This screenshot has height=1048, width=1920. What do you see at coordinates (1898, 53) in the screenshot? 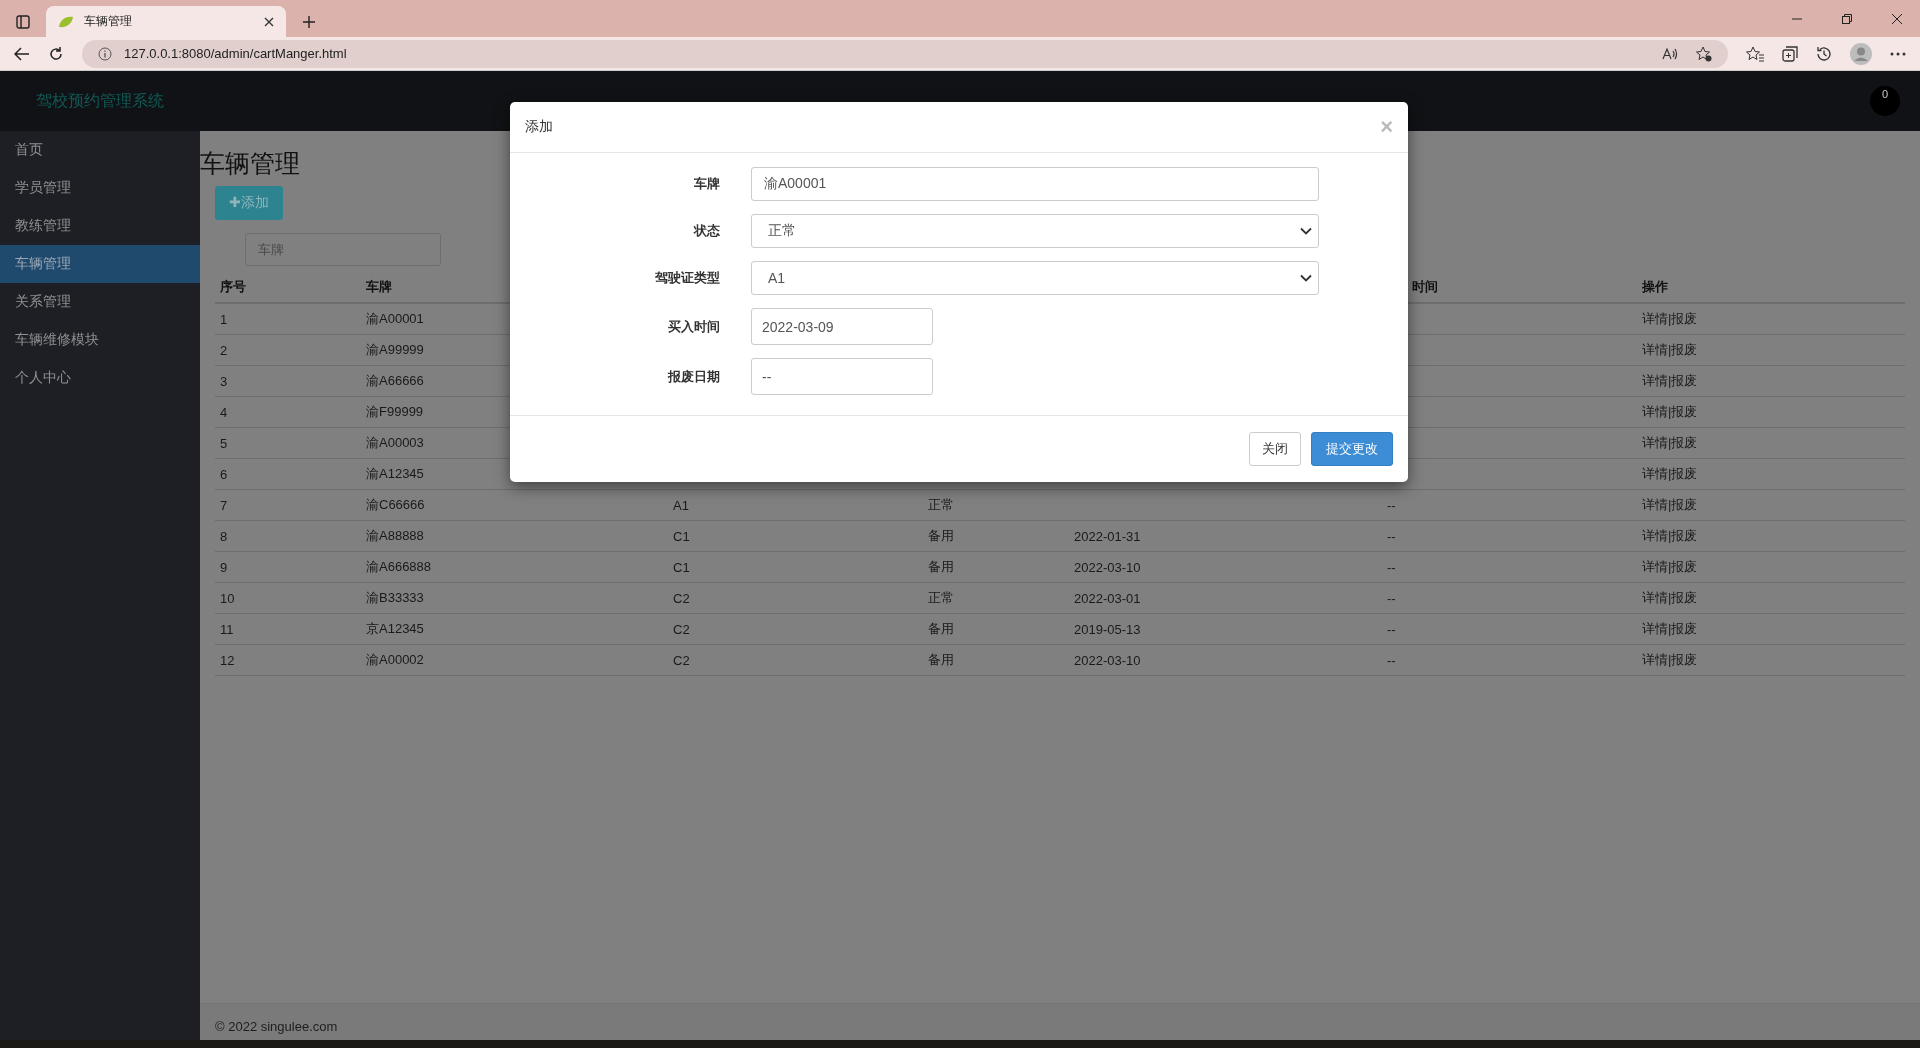
I see `more-icon` at bounding box center [1898, 53].